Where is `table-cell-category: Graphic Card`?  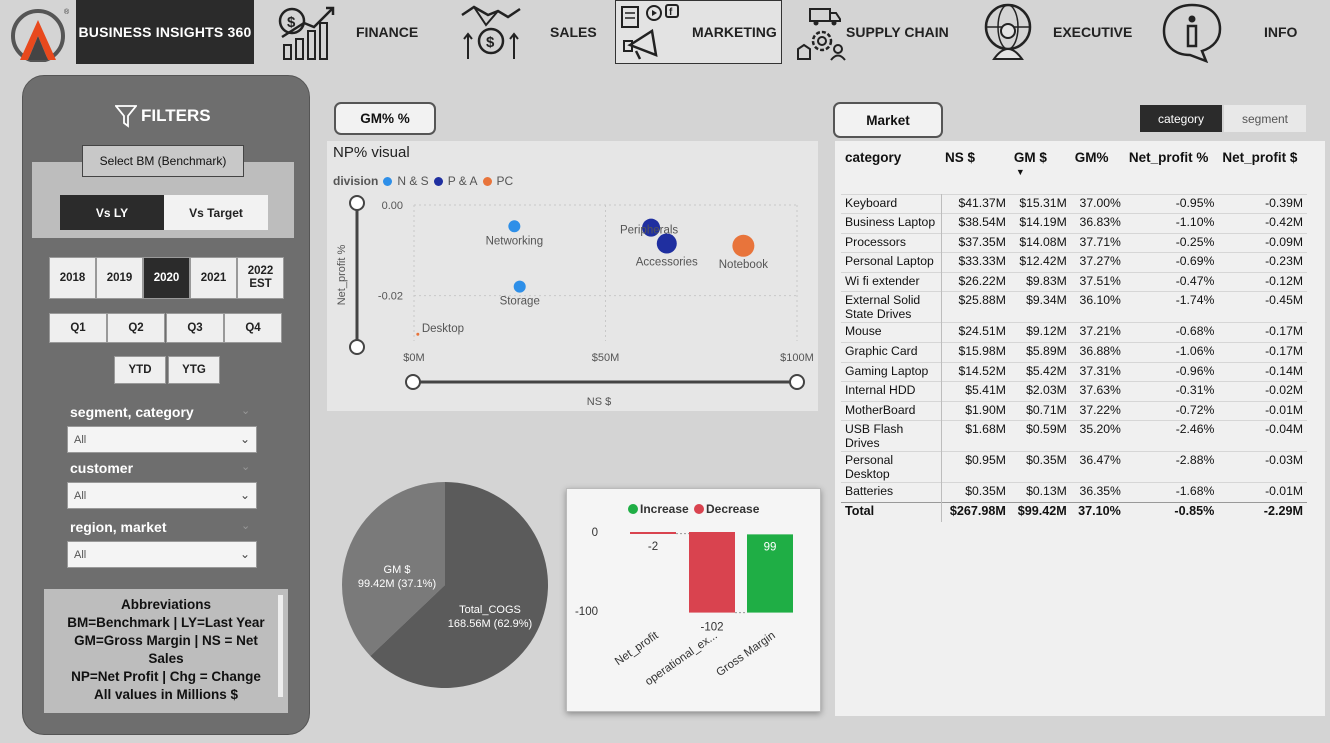 table-cell-category: Graphic Card is located at coordinates (891, 352).